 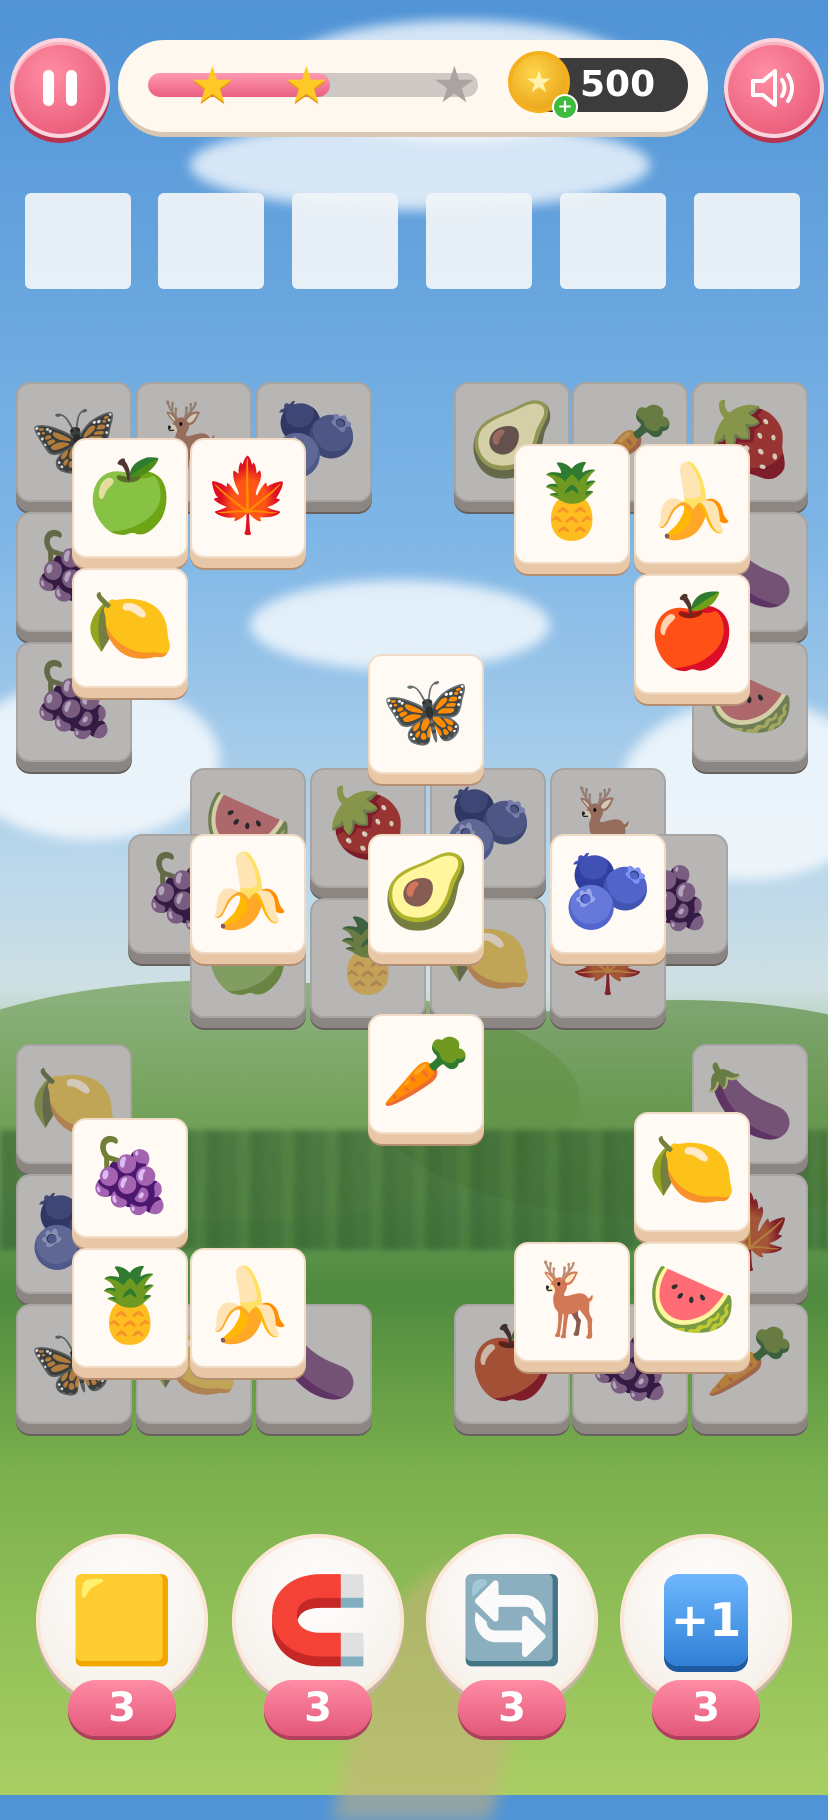 I want to click on tile-apple: 🍏, so click(x=130, y=498).